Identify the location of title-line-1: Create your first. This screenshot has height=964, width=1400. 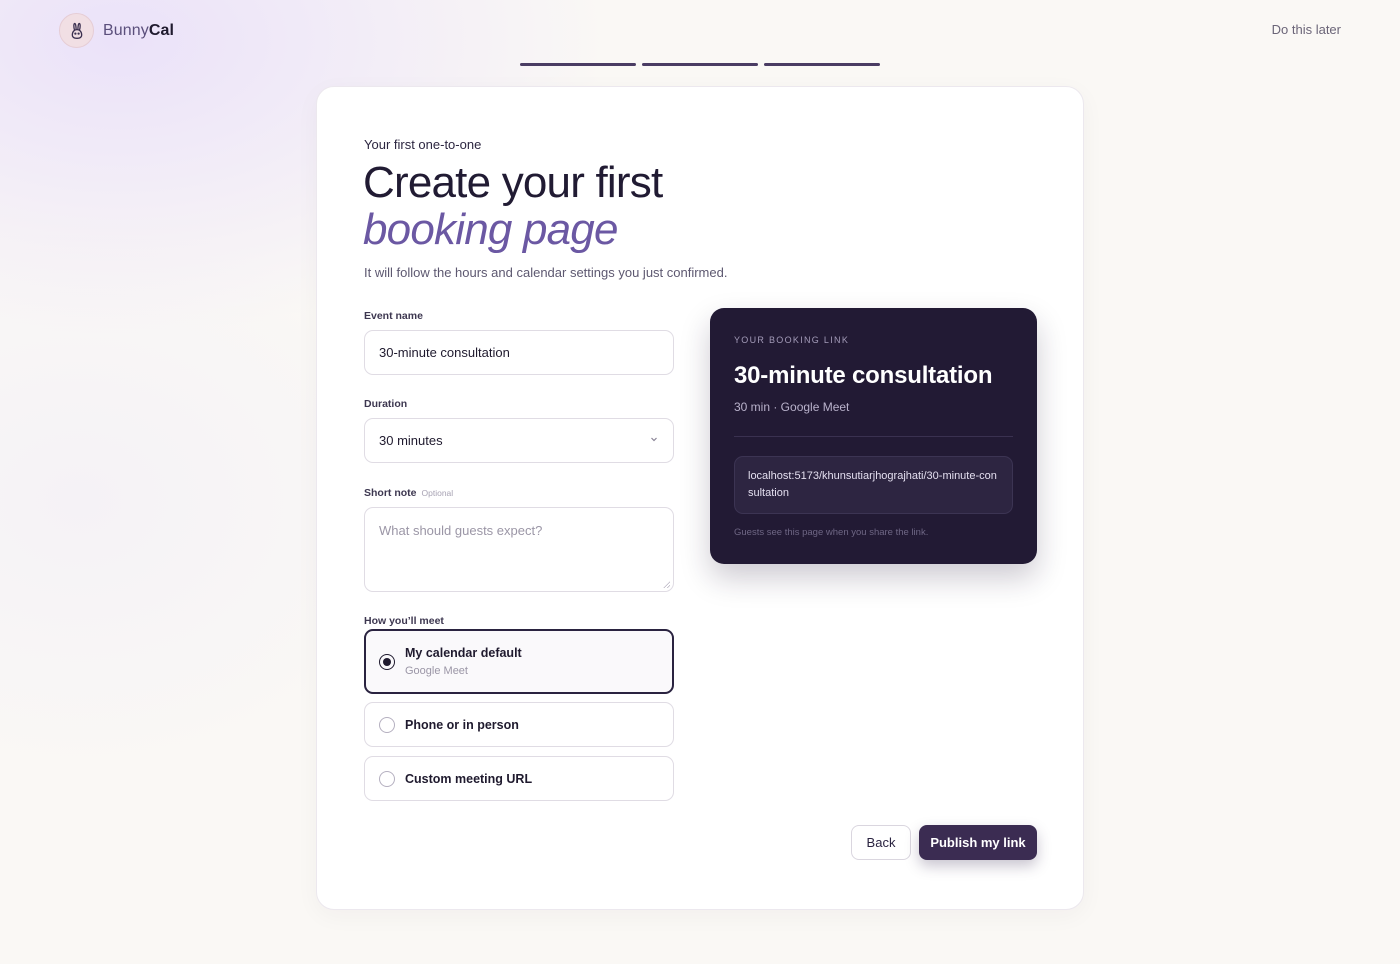
(513, 182).